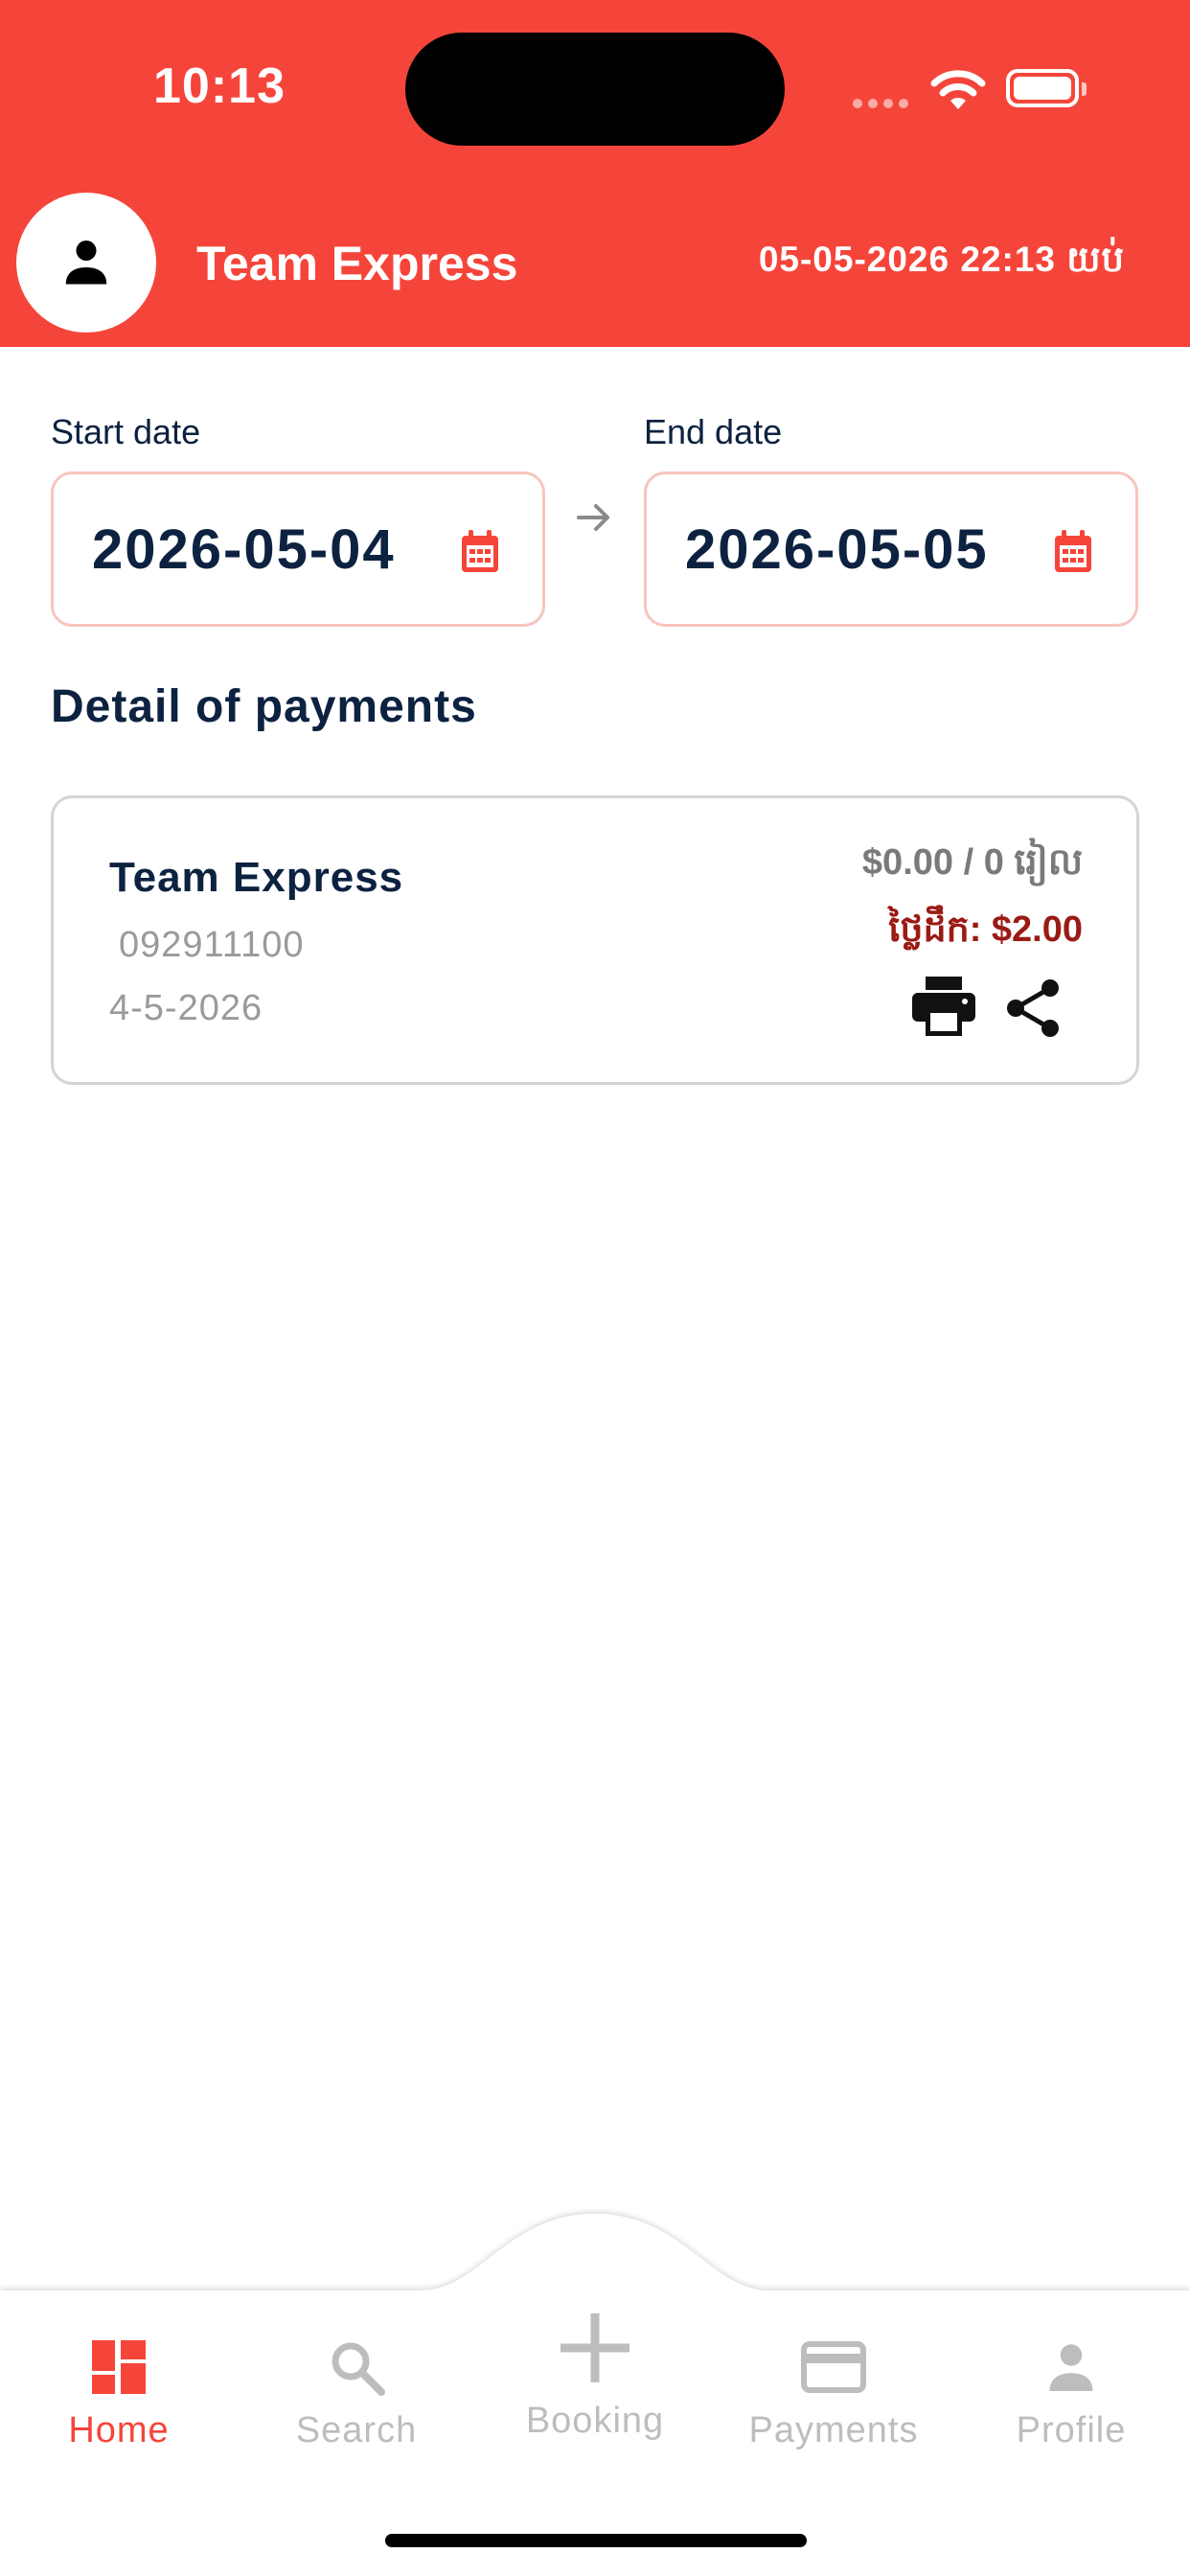  What do you see at coordinates (1071, 2430) in the screenshot?
I see `tab-profile-label: Profile` at bounding box center [1071, 2430].